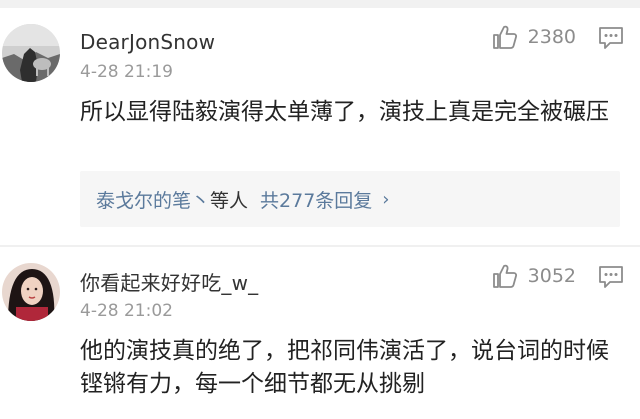  I want to click on like-button: 3052, so click(534, 276).